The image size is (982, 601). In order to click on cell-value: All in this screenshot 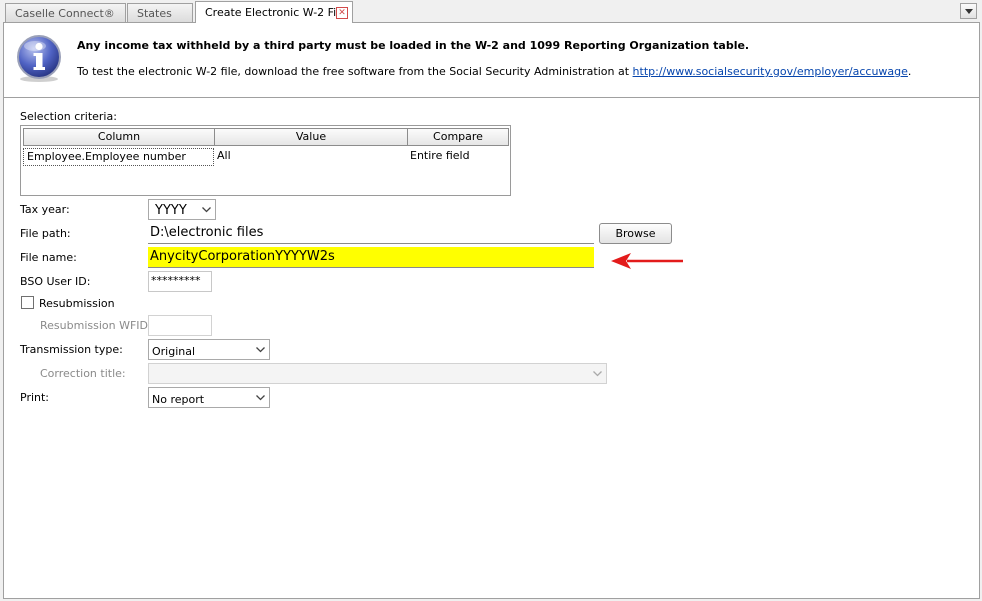, I will do `click(310, 157)`.